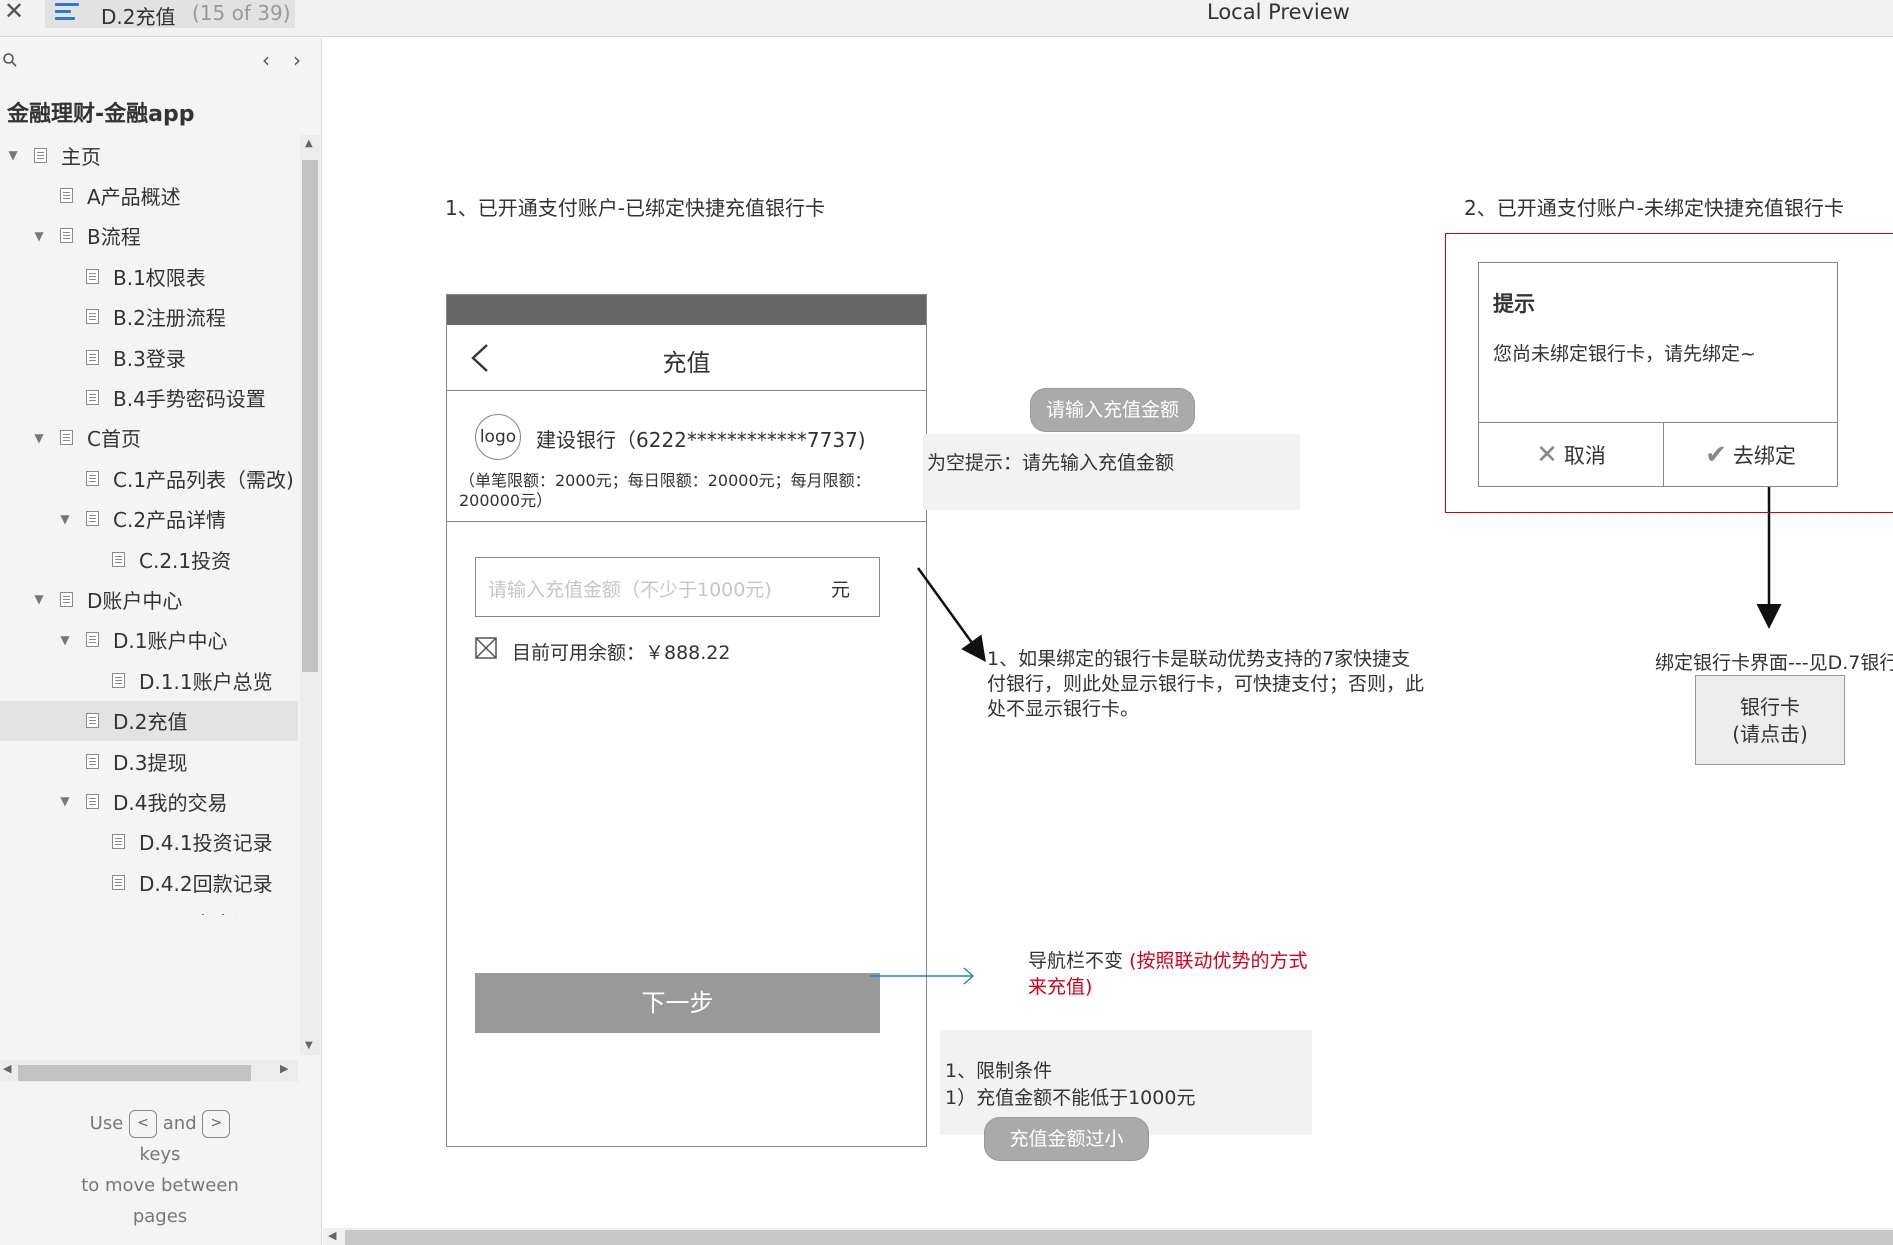 Image resolution: width=1893 pixels, height=1245 pixels. What do you see at coordinates (686, 521) in the screenshot?
I see `divider` at bounding box center [686, 521].